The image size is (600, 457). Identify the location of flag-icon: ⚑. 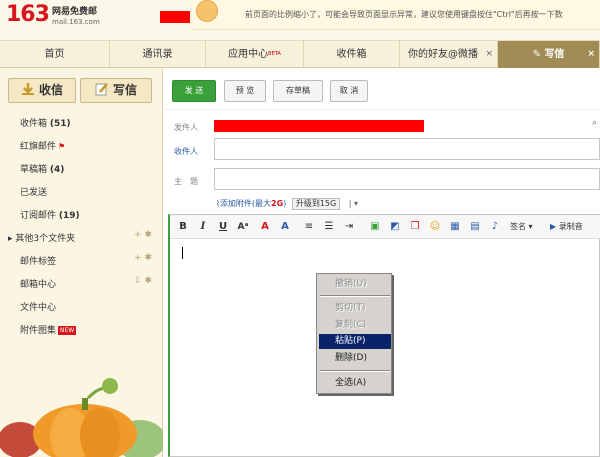
(62, 146).